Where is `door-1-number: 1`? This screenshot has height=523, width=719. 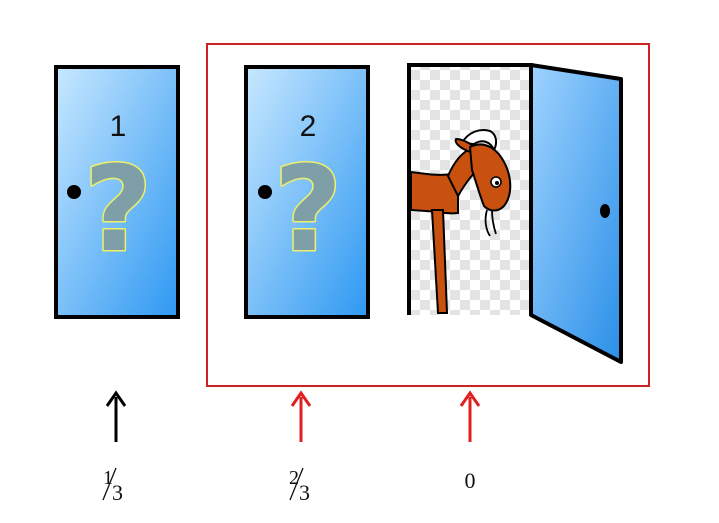
door-1-number: 1 is located at coordinates (118, 126).